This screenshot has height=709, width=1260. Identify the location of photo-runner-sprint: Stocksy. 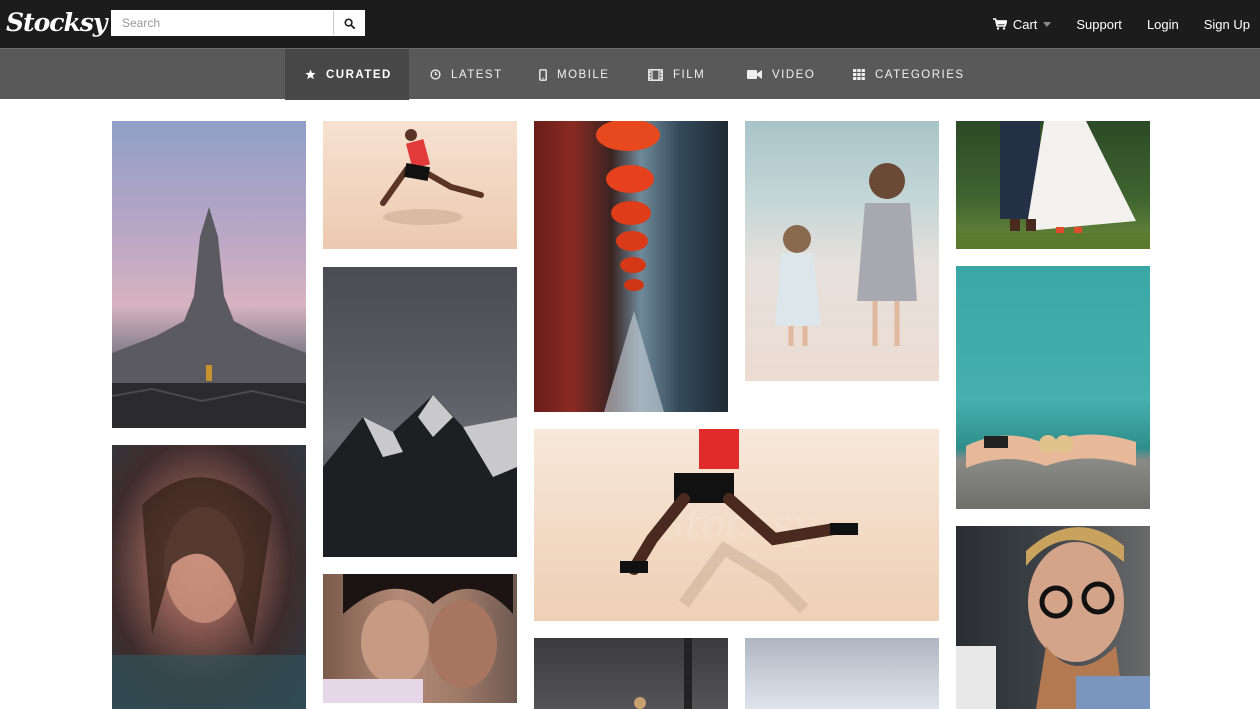
(736, 525).